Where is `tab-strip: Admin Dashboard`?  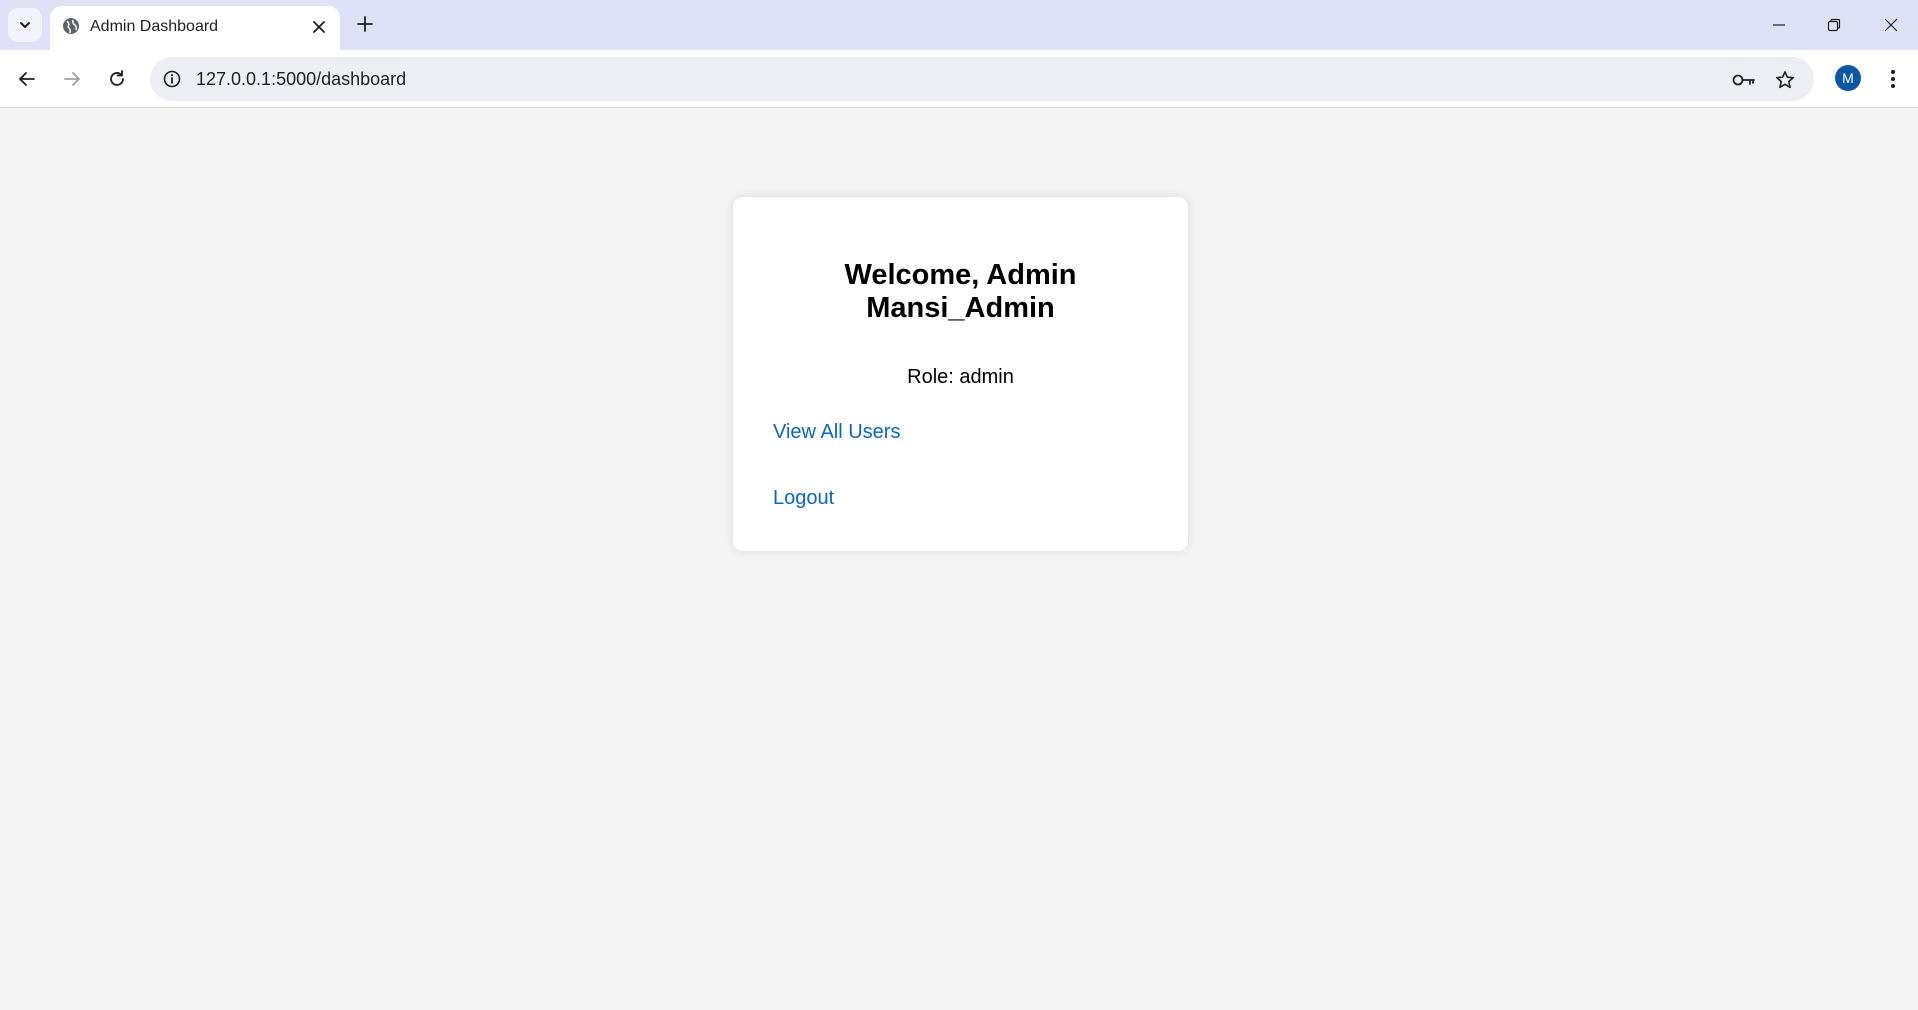 tab-strip: Admin Dashboard is located at coordinates (959, 25).